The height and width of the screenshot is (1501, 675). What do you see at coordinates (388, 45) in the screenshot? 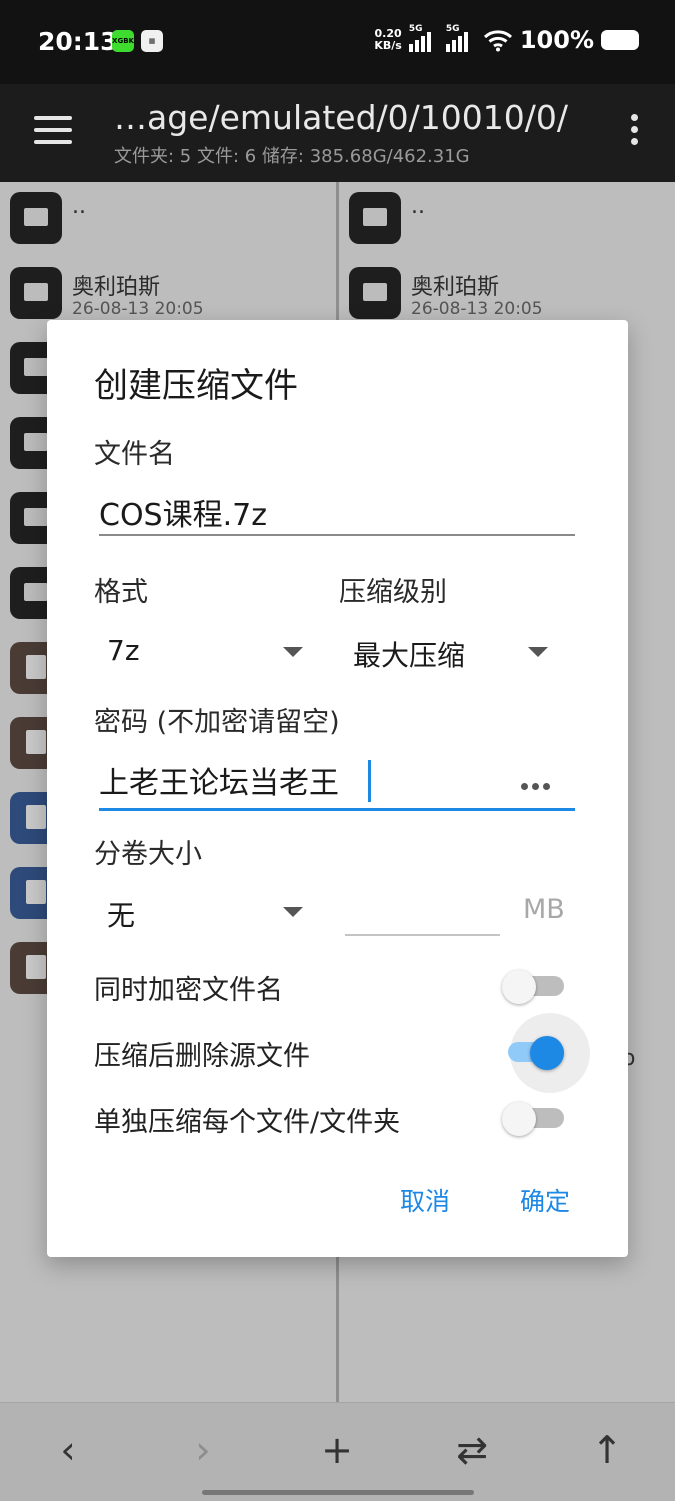
I see `network-speed-unit: KB/s` at bounding box center [388, 45].